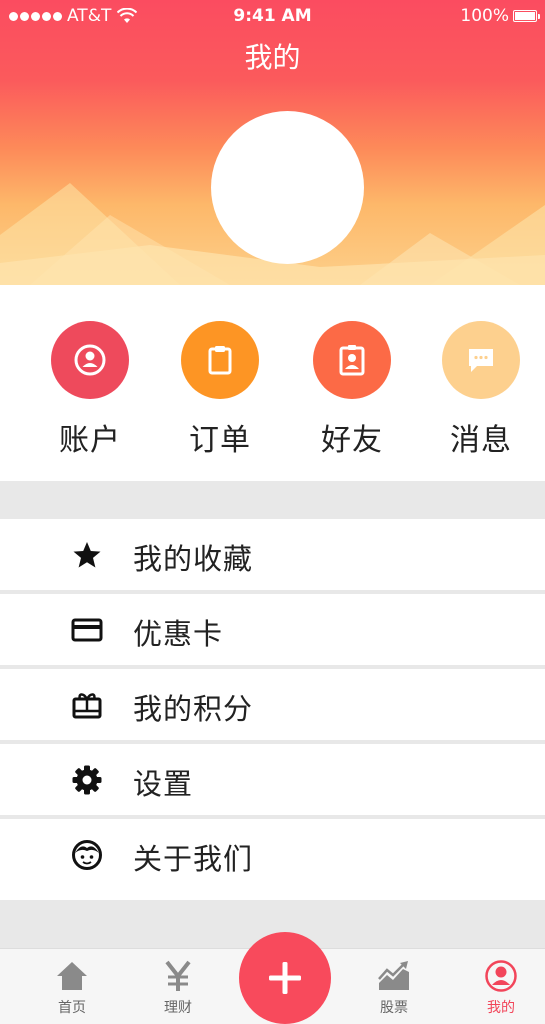 Image resolution: width=545 pixels, height=1024 pixels. Describe the element at coordinates (526, 16) in the screenshot. I see `battery-icon` at that location.